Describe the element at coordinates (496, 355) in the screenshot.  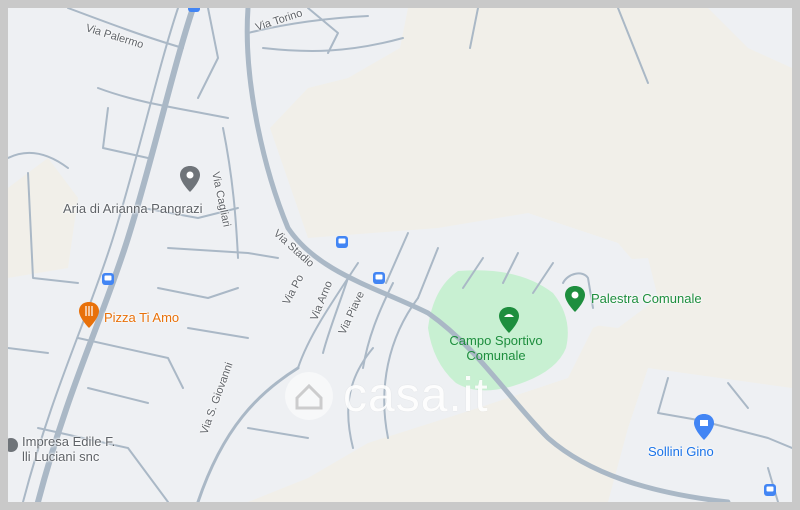
I see `place-label-campo-line2: Comunale` at that location.